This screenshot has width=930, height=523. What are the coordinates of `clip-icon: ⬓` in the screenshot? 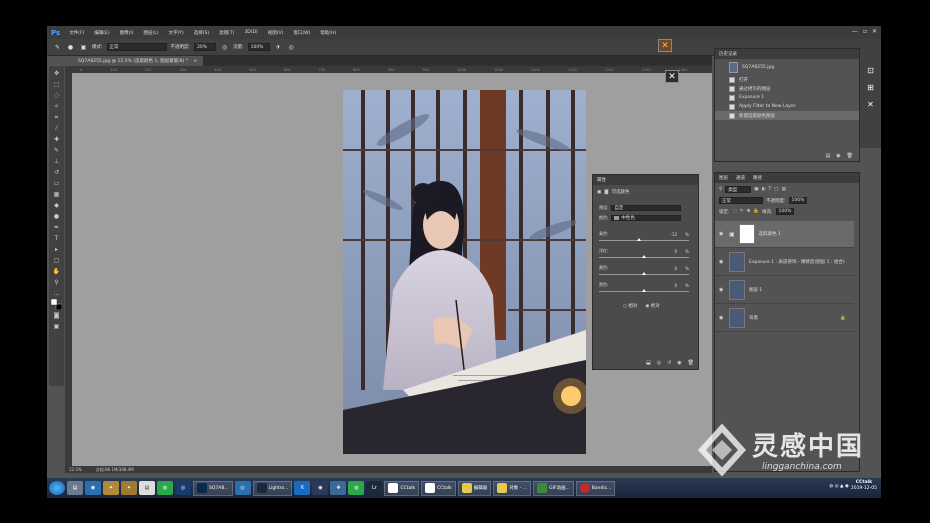 It's located at (648, 363).